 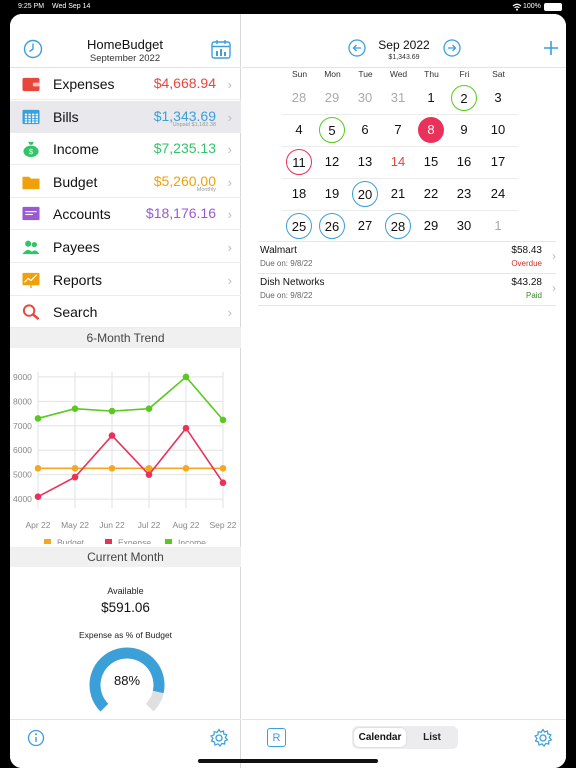 I want to click on legend-label: Income, so click(x=192, y=541).